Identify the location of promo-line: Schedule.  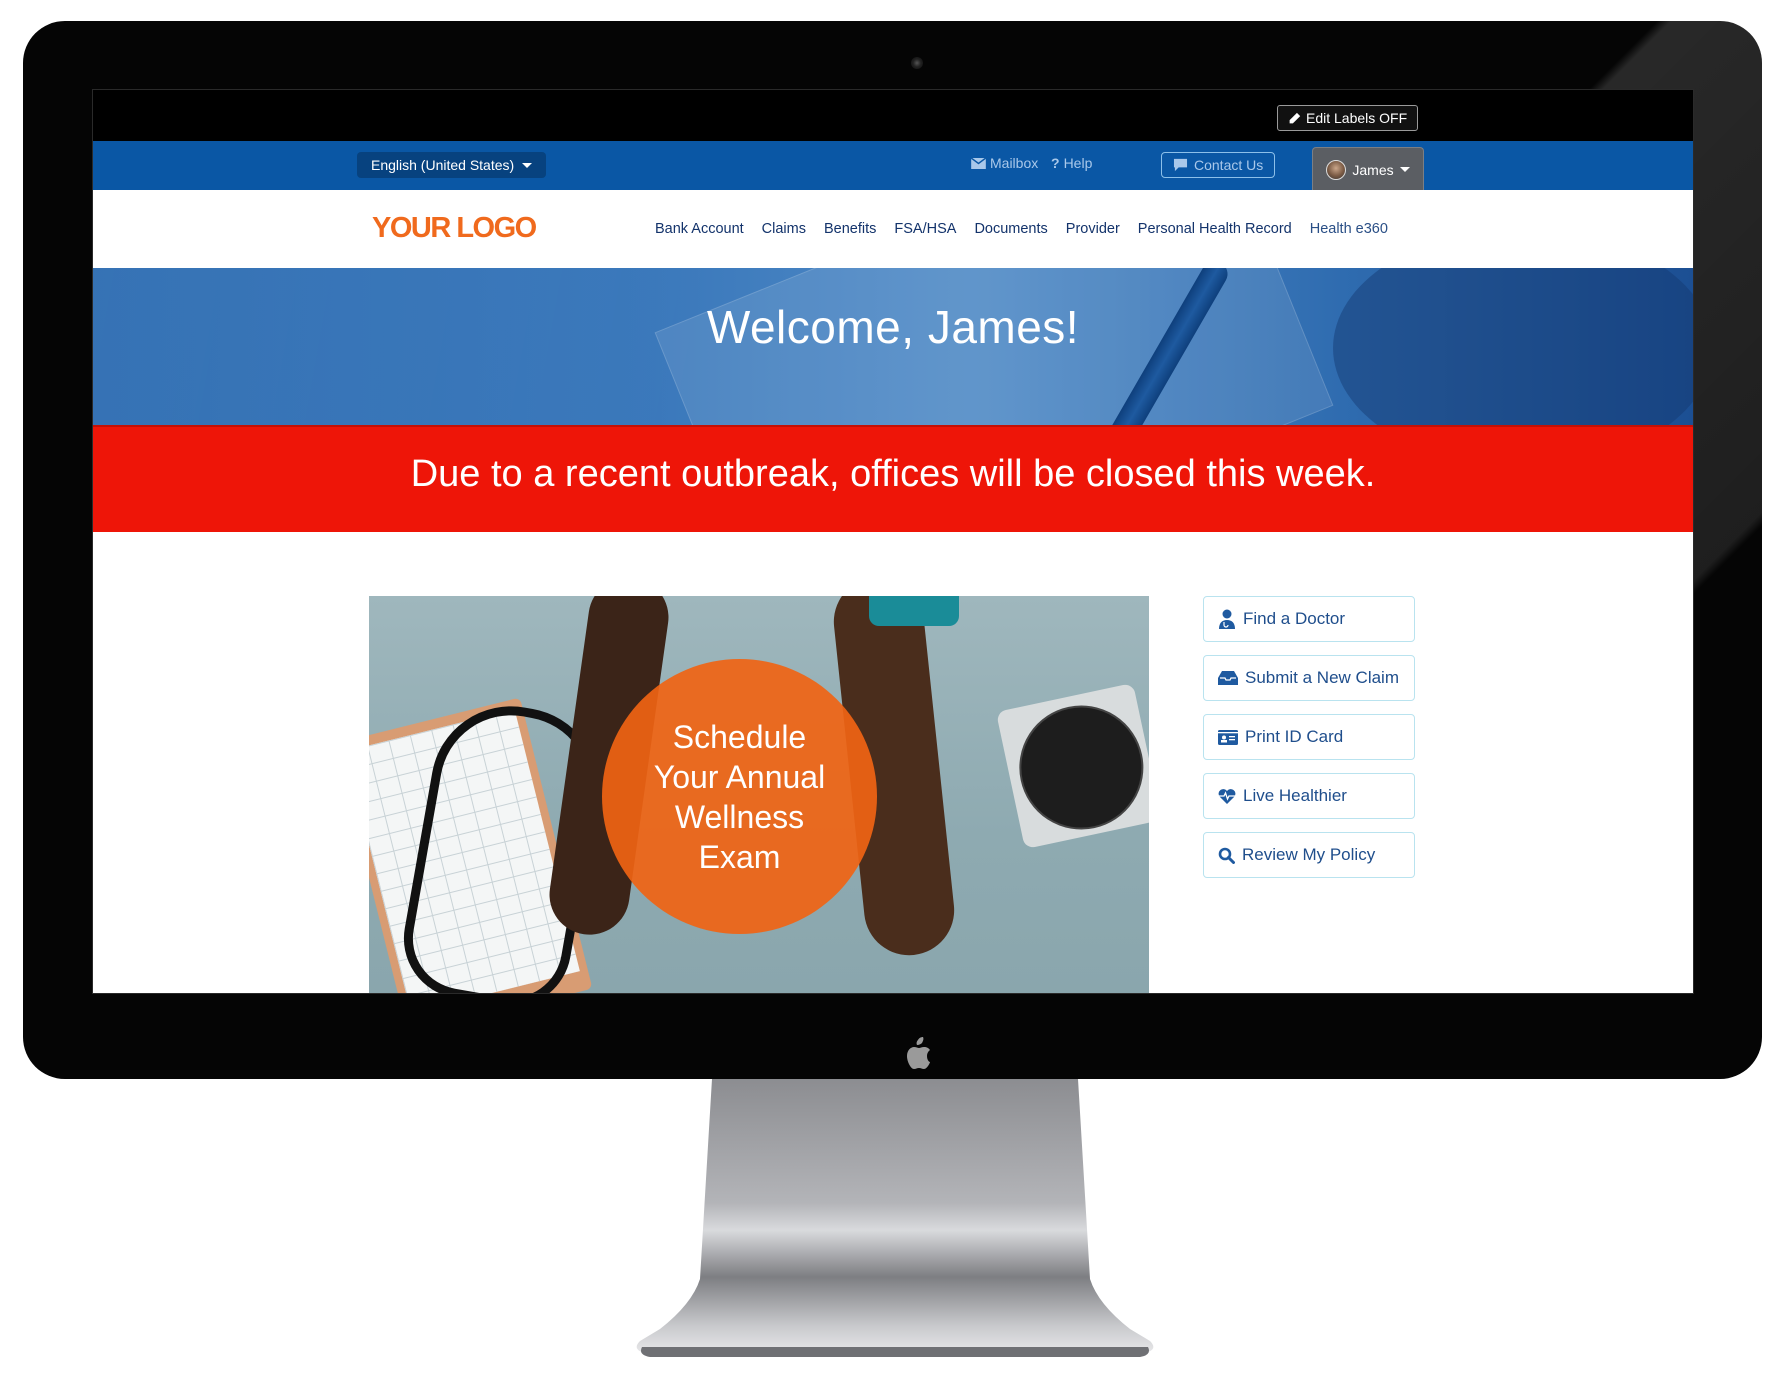
(739, 736).